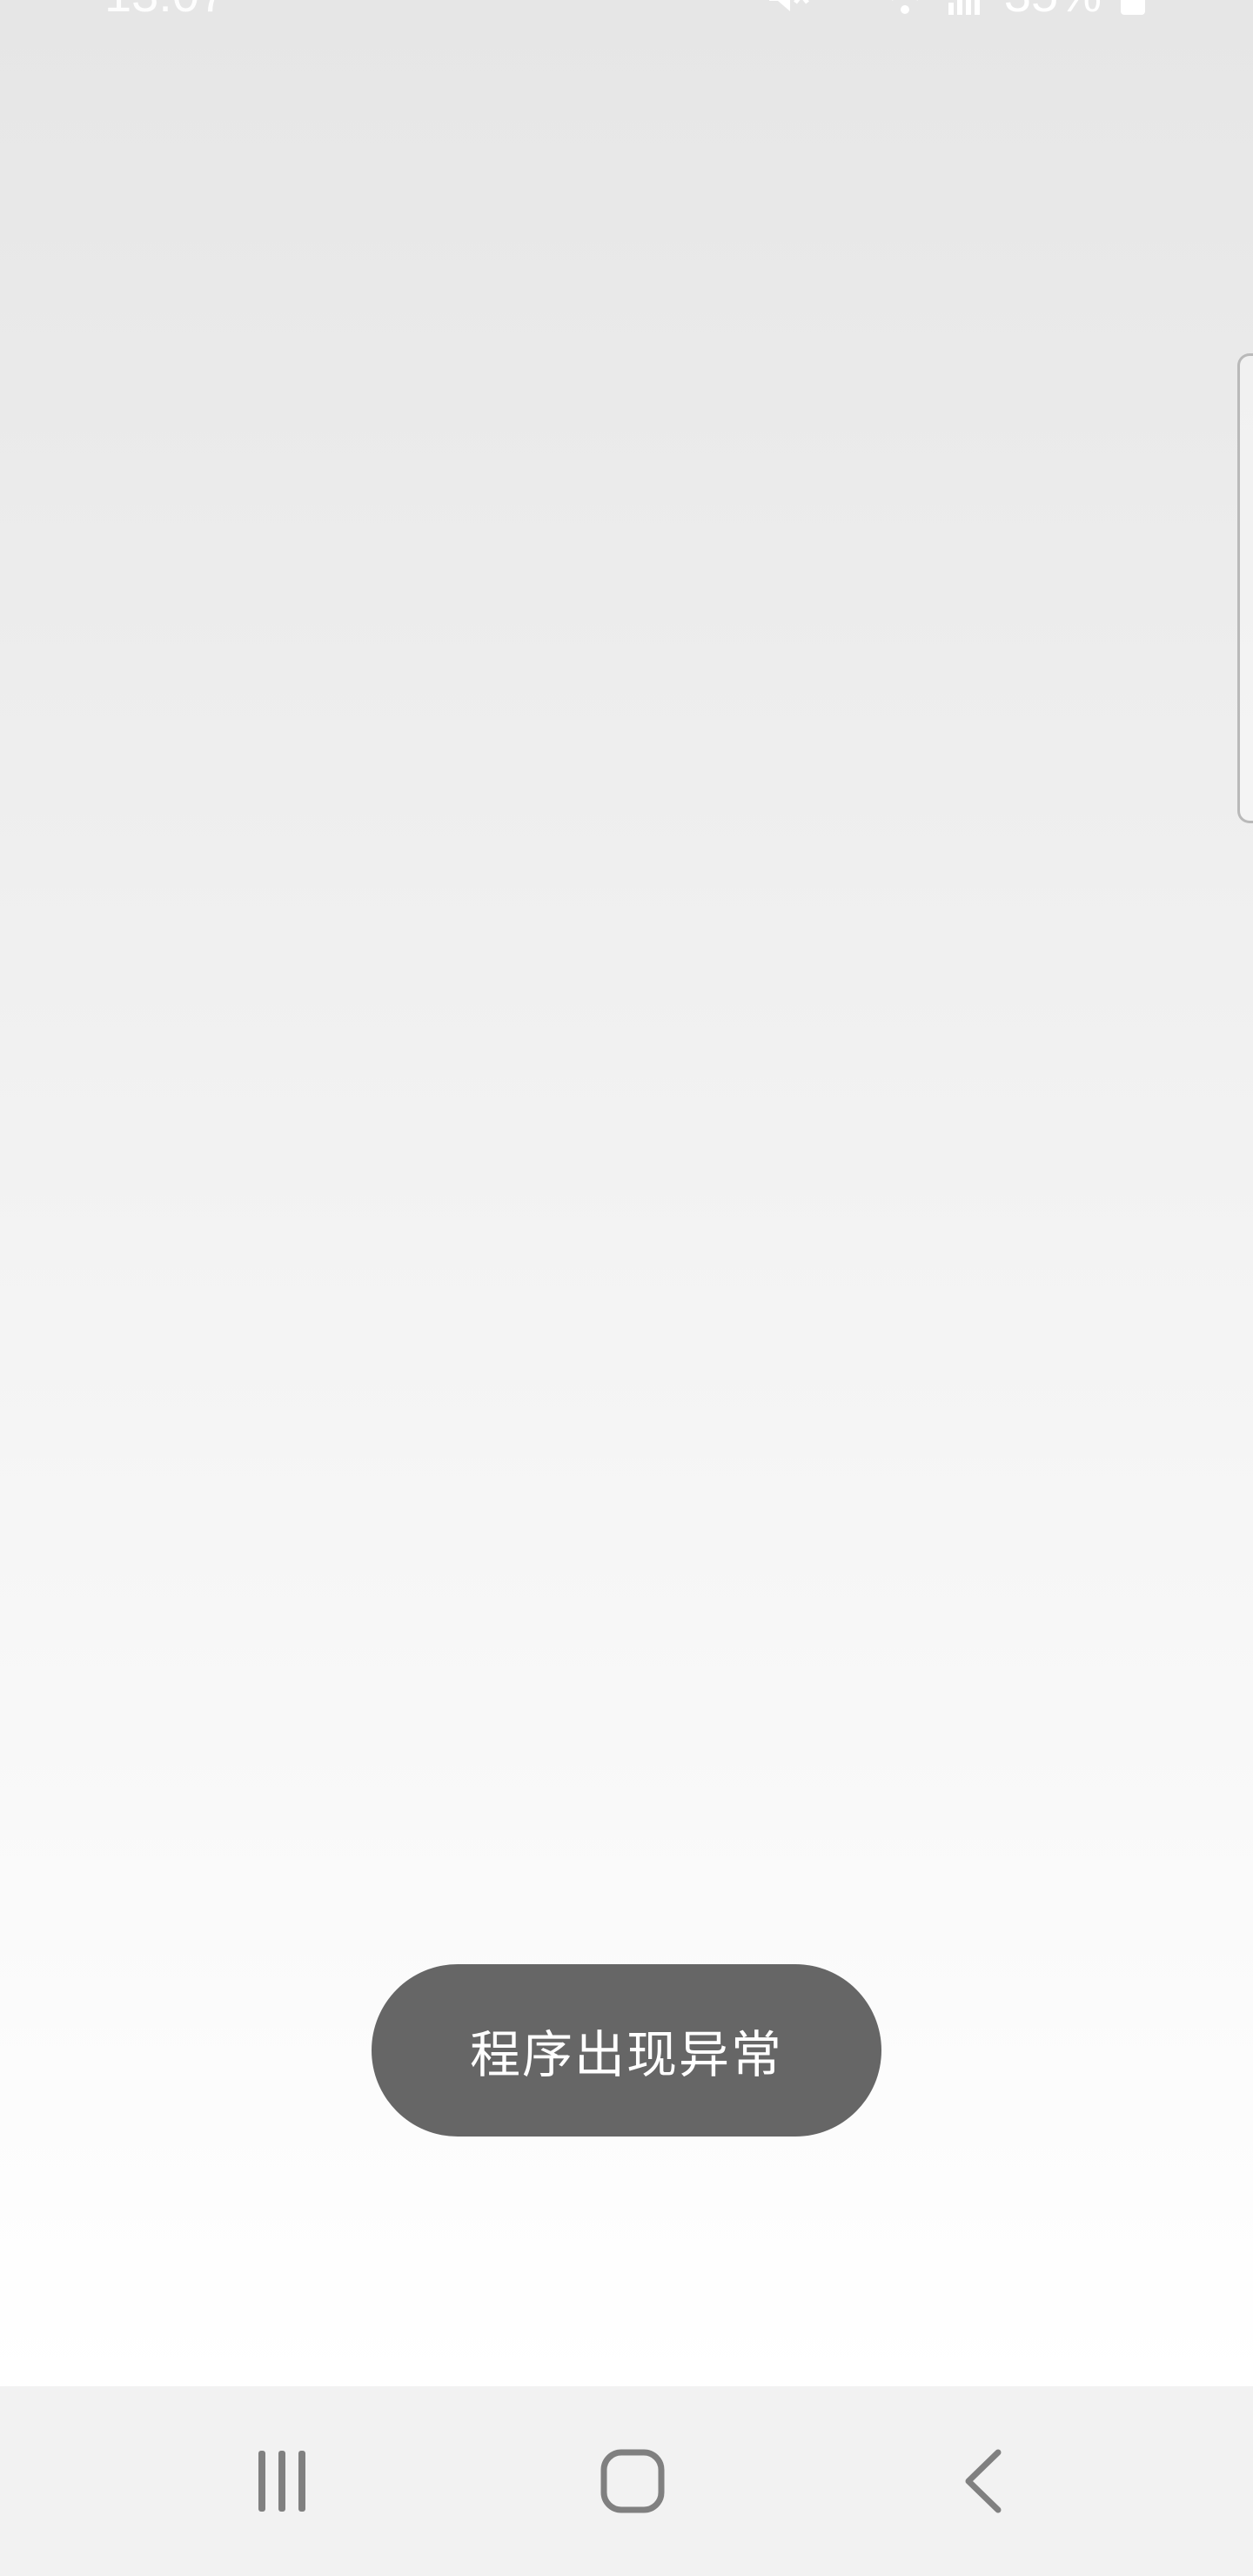 The width and height of the screenshot is (1253, 2576). Describe the element at coordinates (787, 9) in the screenshot. I see `mute-icon` at that location.